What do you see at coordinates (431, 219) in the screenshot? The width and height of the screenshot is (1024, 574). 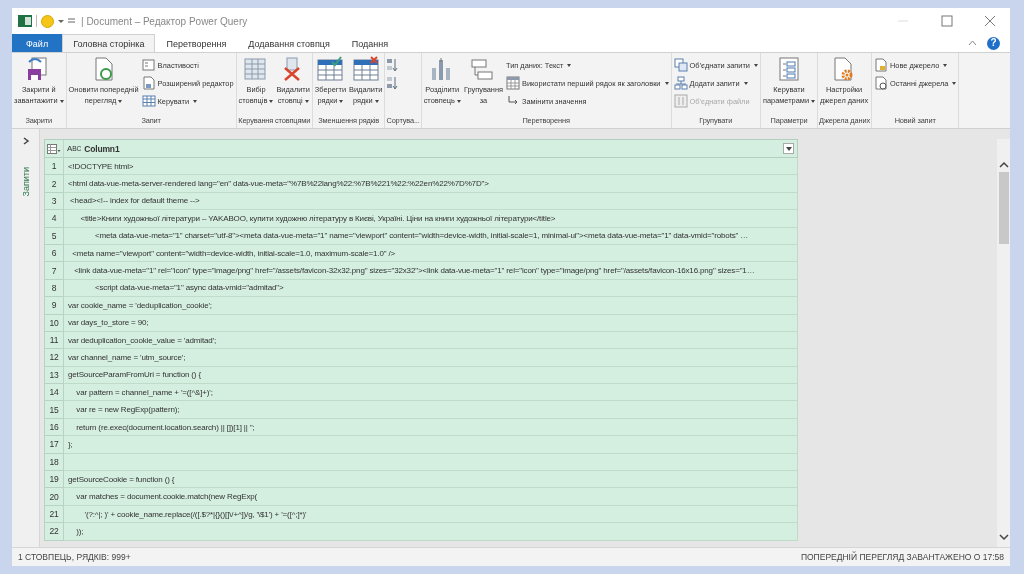 I see `table-cell: <title>Книги художньої літератури – YAKABOO, купити художню літературу в Києві, Україні. Ціни на книги художньої літератури</title>` at bounding box center [431, 219].